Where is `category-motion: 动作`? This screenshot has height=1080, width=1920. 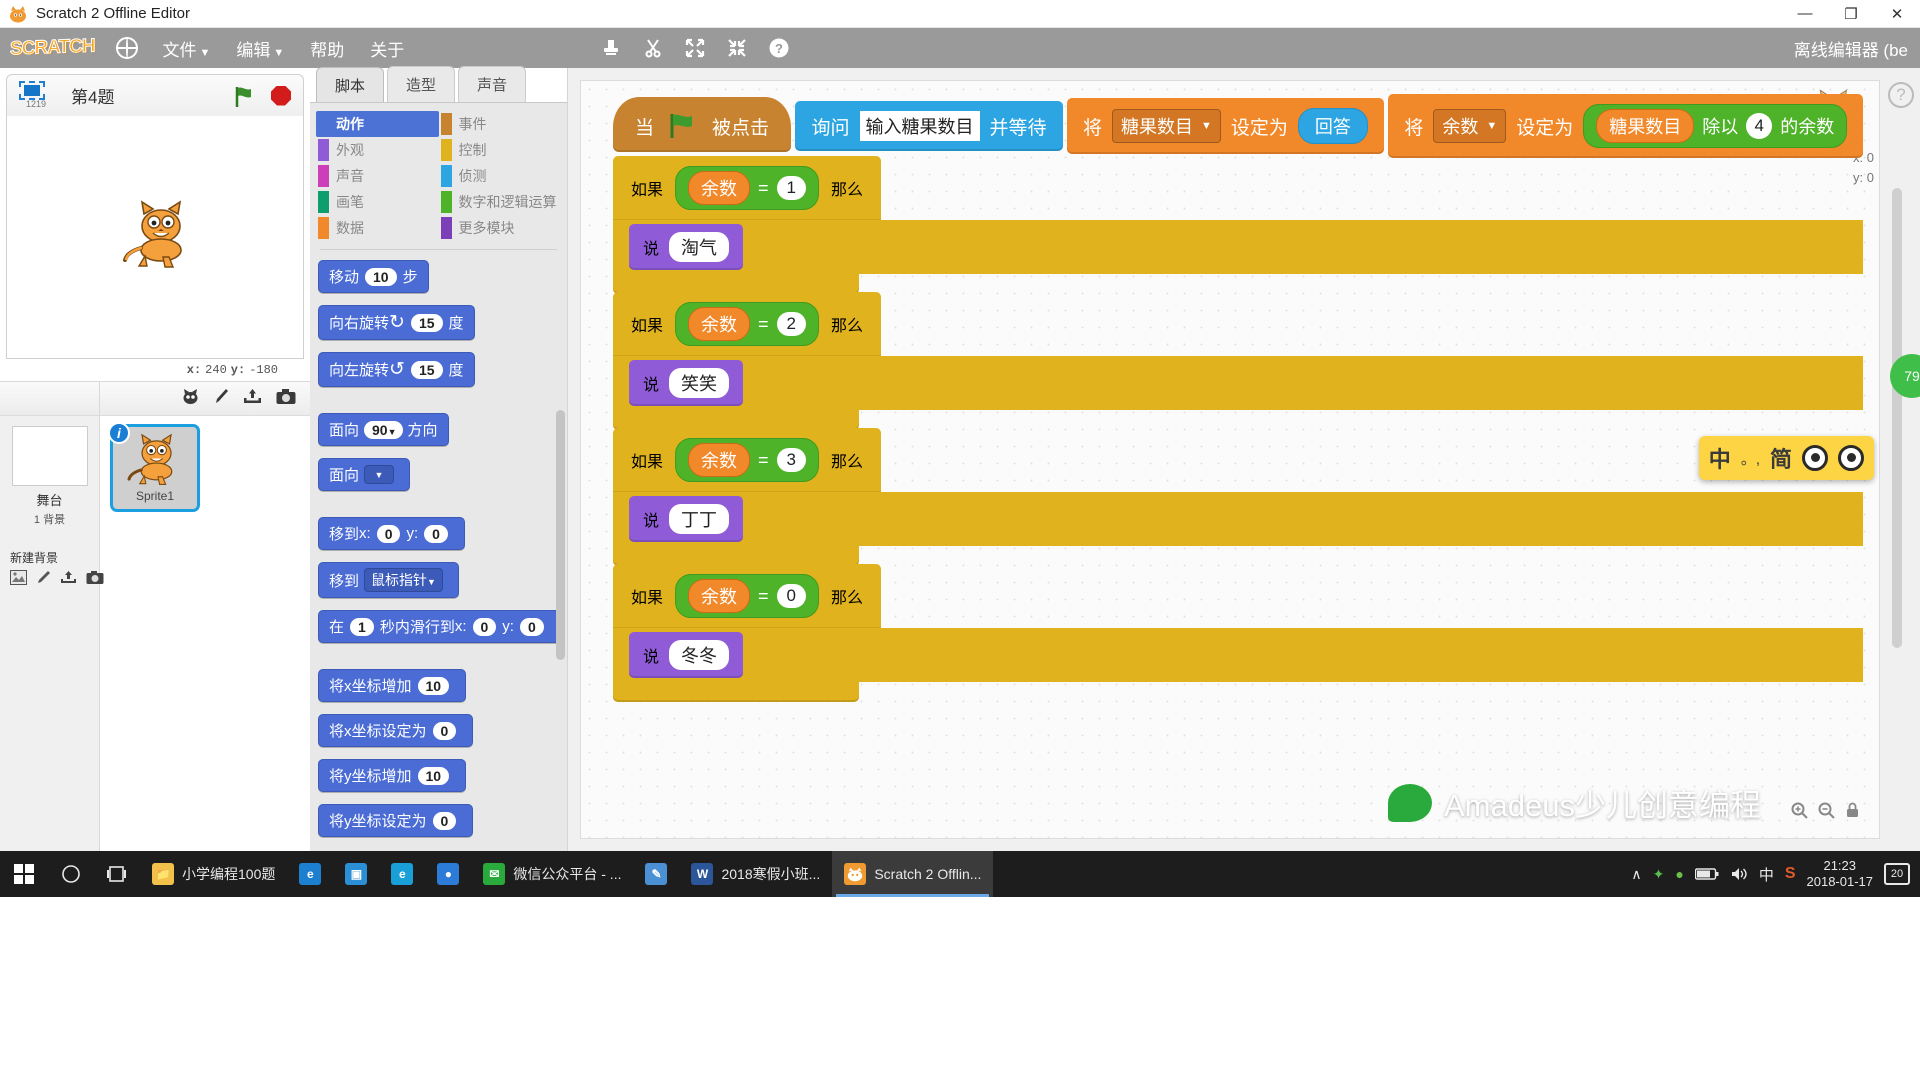
category-motion: 动作 is located at coordinates (377, 124).